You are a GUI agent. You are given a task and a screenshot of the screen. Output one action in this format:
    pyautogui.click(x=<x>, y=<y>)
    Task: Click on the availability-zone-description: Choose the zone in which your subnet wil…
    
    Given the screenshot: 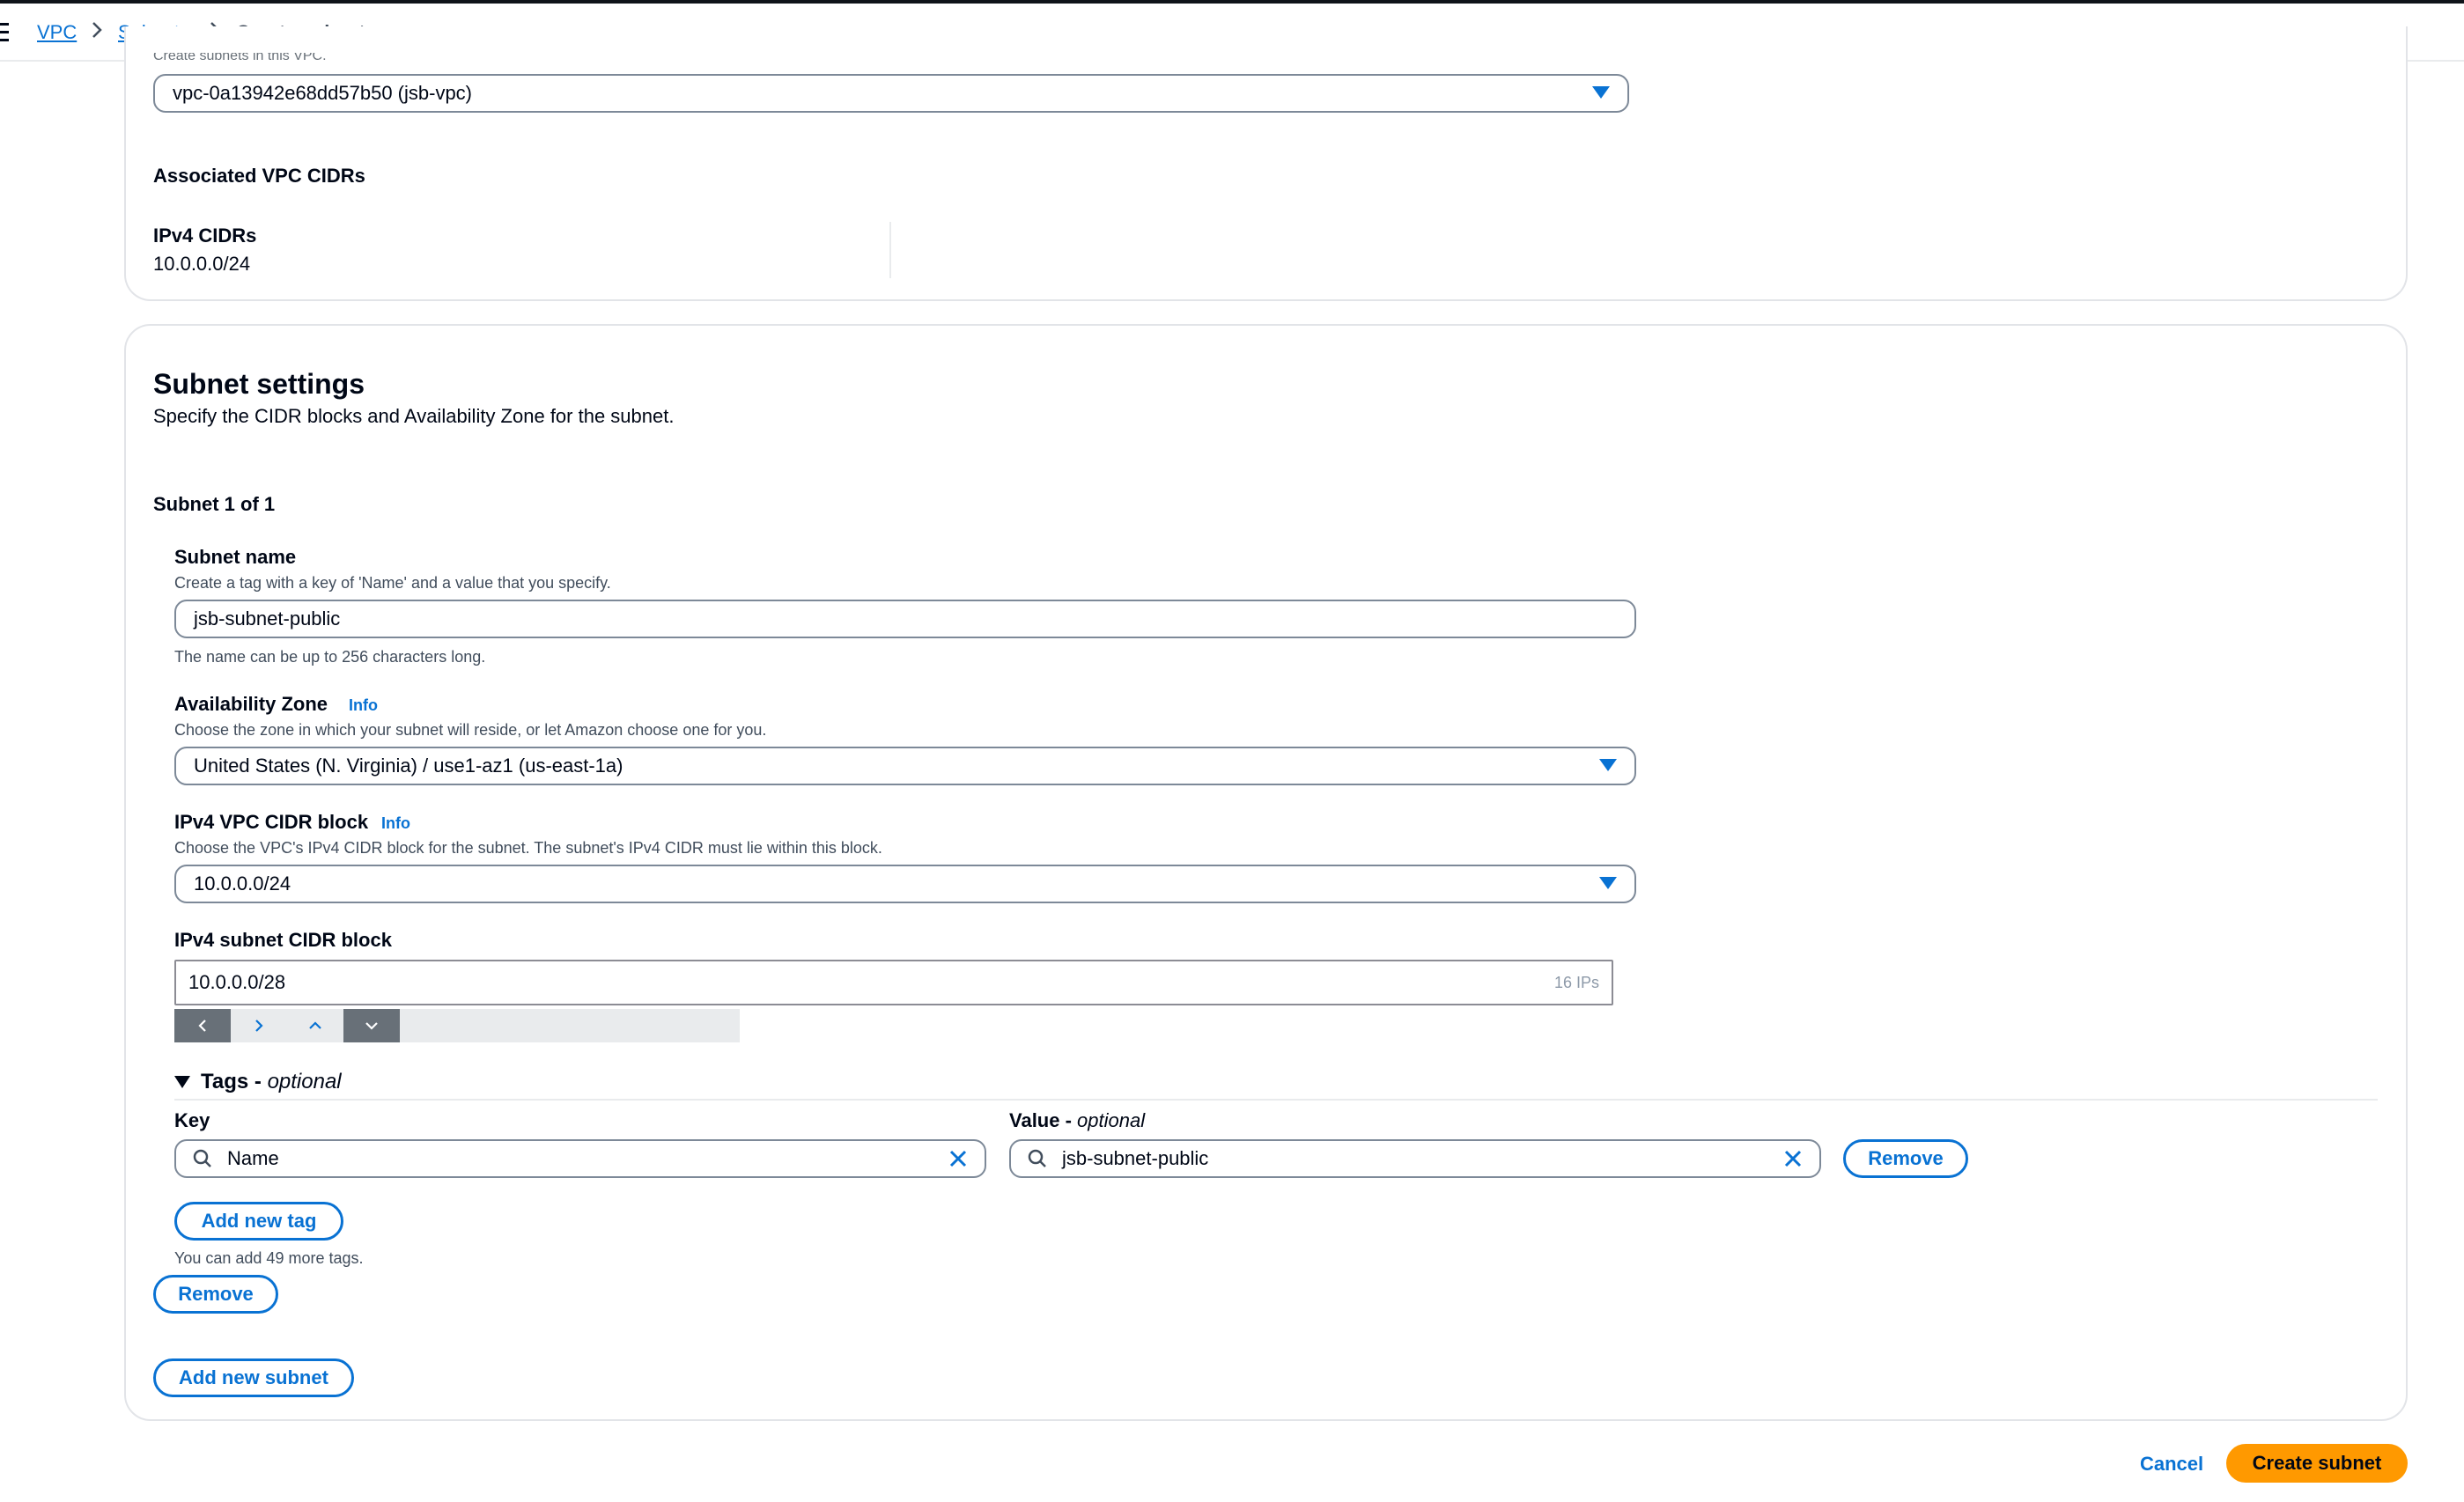 What is the action you would take?
    pyautogui.click(x=470, y=730)
    